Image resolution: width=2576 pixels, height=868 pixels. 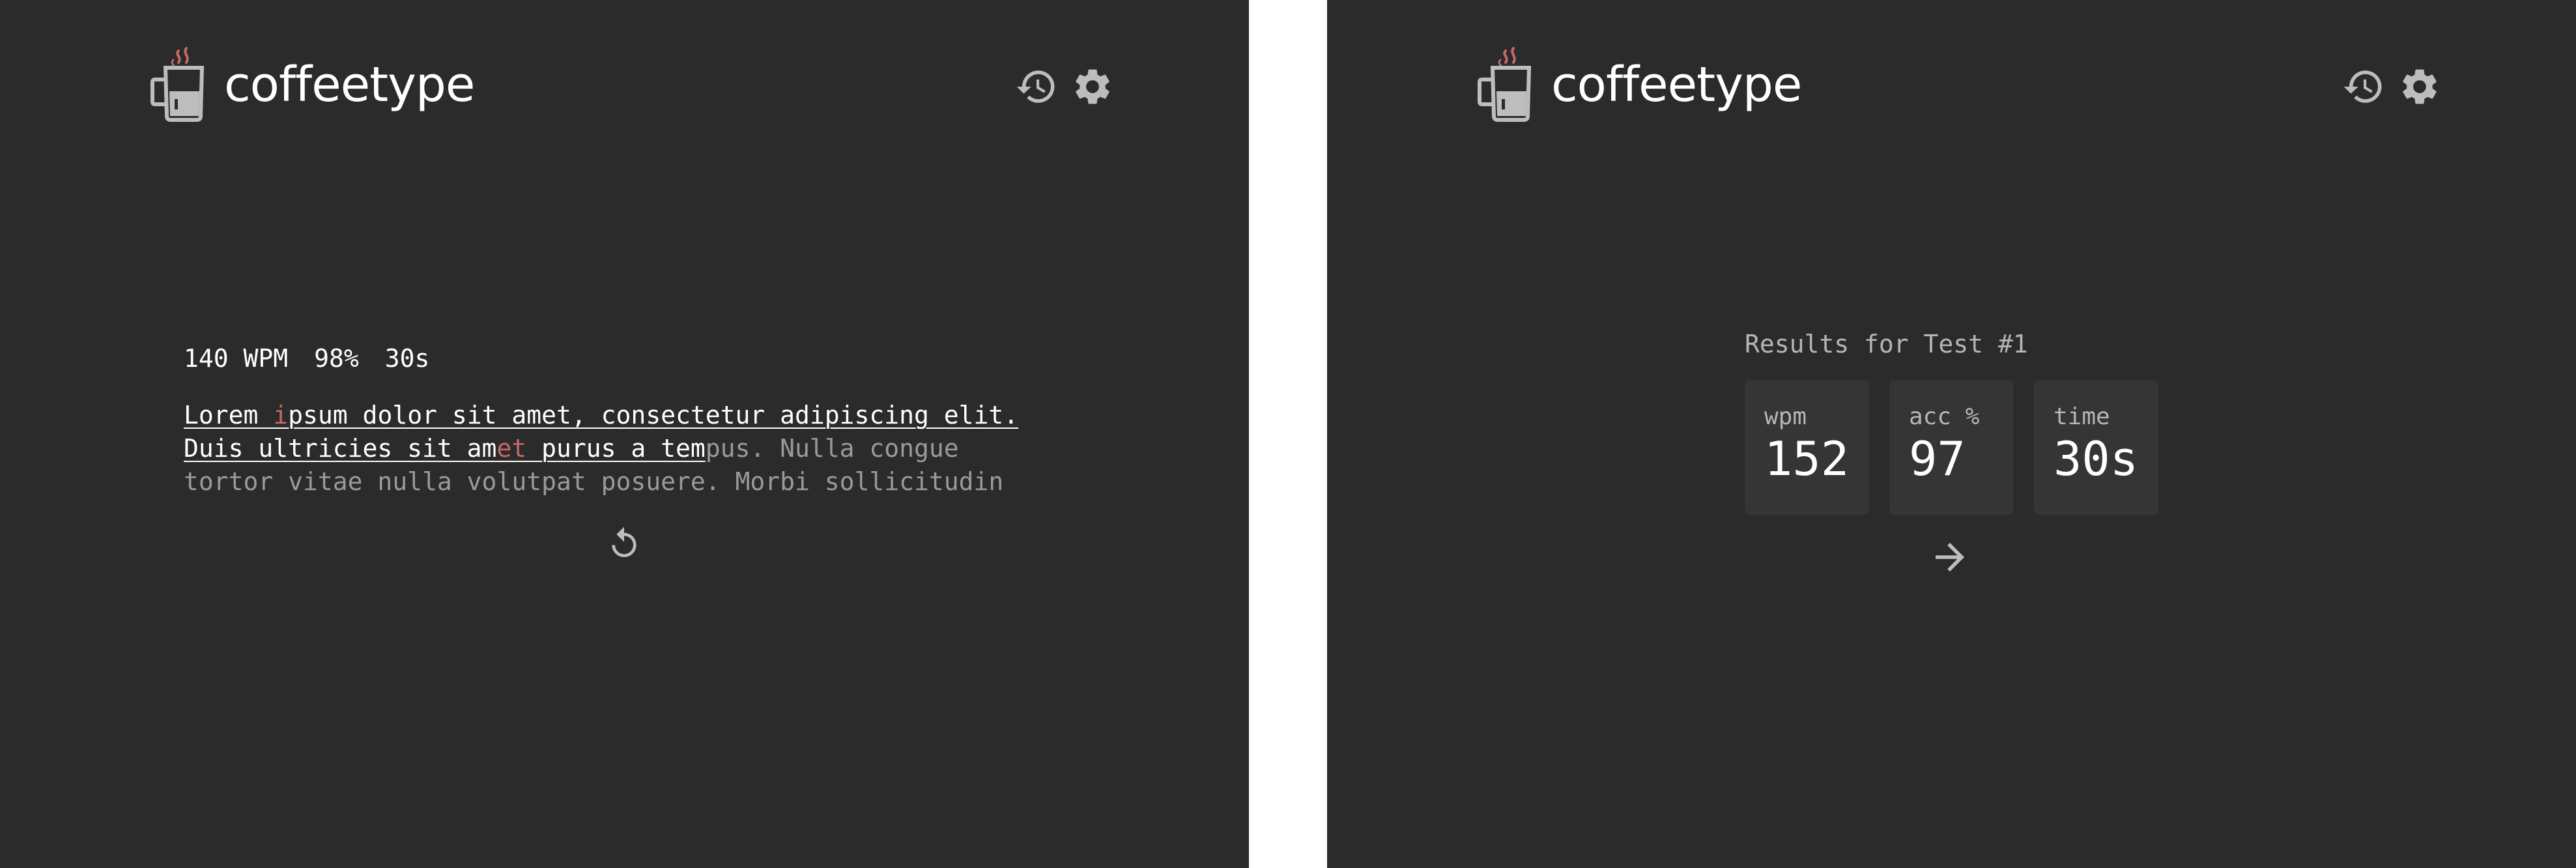 What do you see at coordinates (1944, 416) in the screenshot?
I see `card-label: acc %` at bounding box center [1944, 416].